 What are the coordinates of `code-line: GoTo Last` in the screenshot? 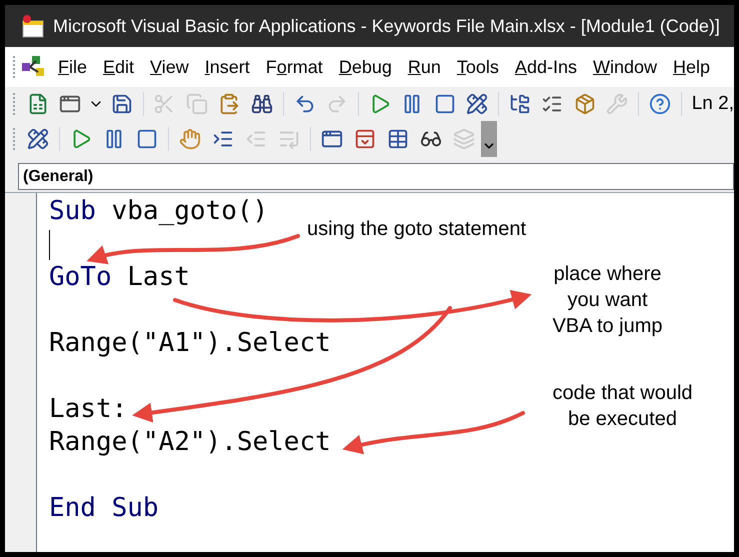 It's located at (120, 277).